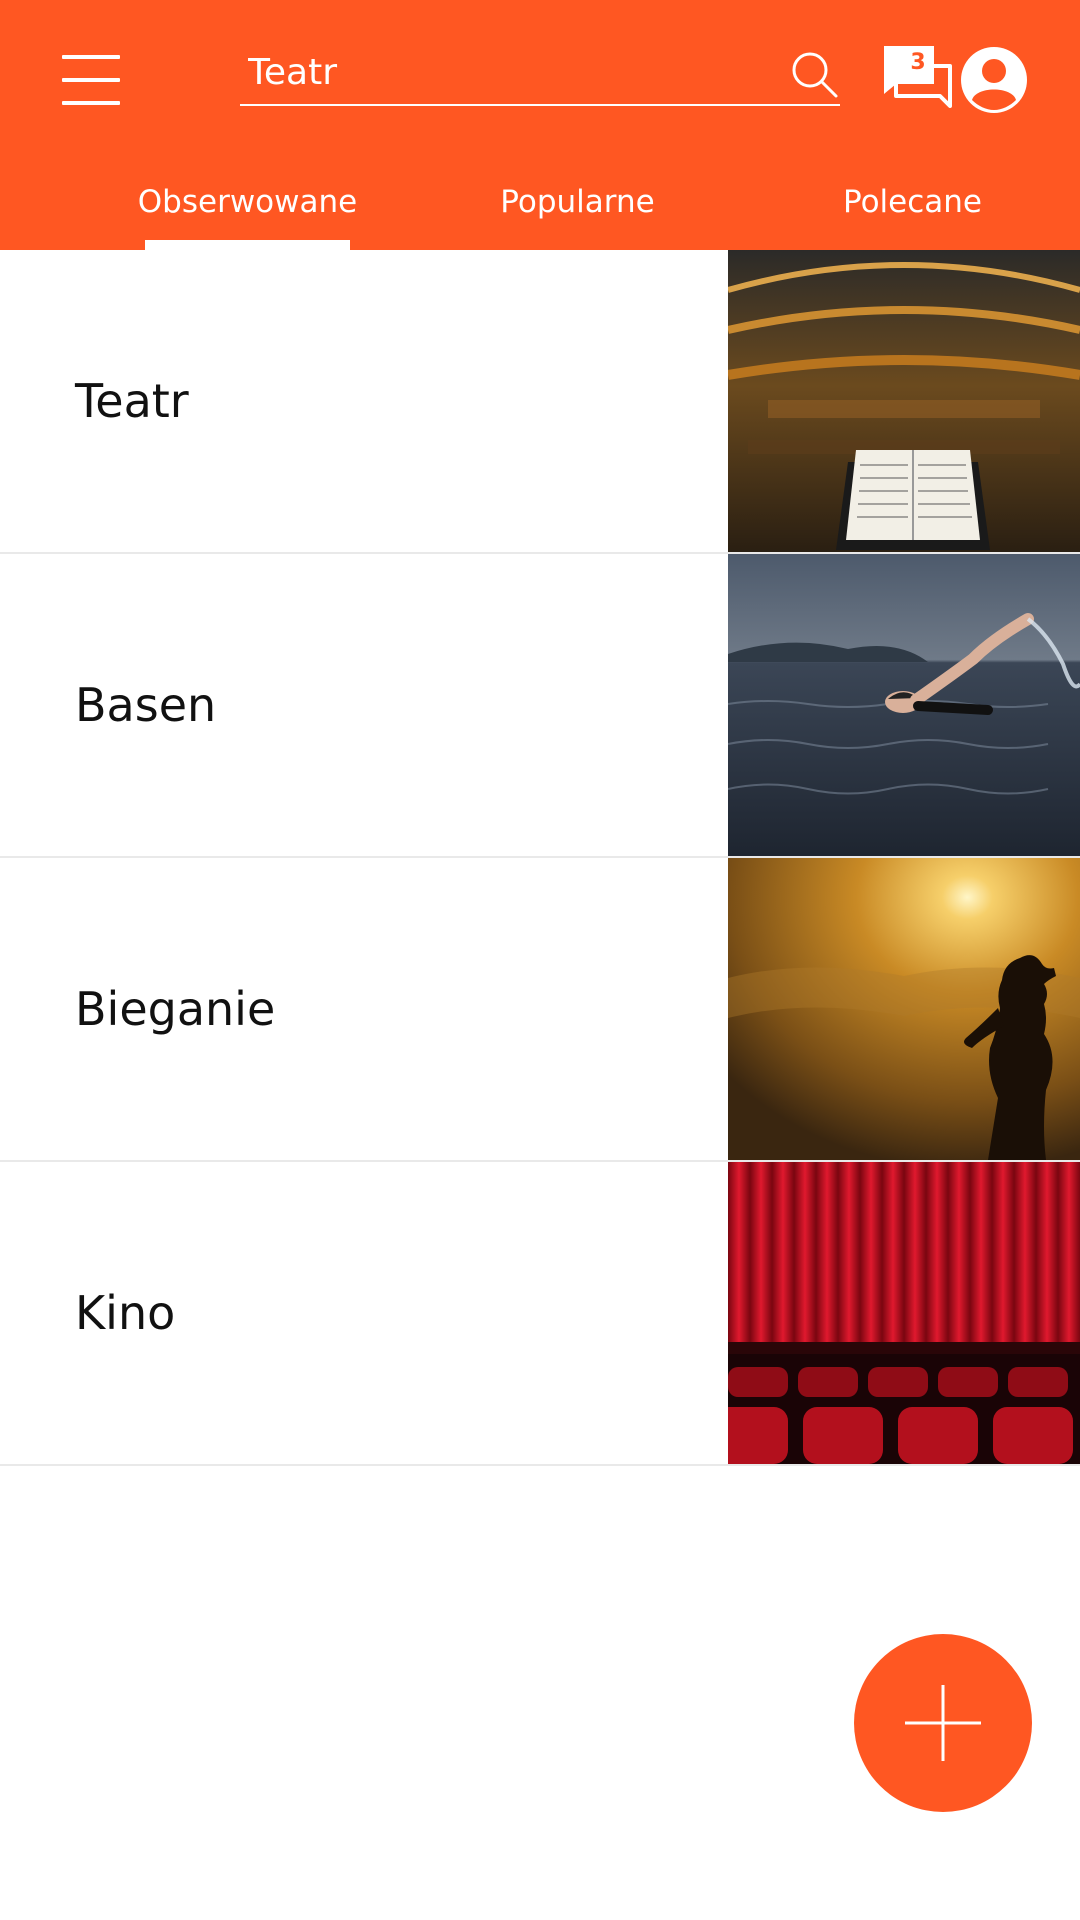 Image resolution: width=1080 pixels, height=1920 pixels. What do you see at coordinates (918, 62) in the screenshot?
I see `notification-count: 3` at bounding box center [918, 62].